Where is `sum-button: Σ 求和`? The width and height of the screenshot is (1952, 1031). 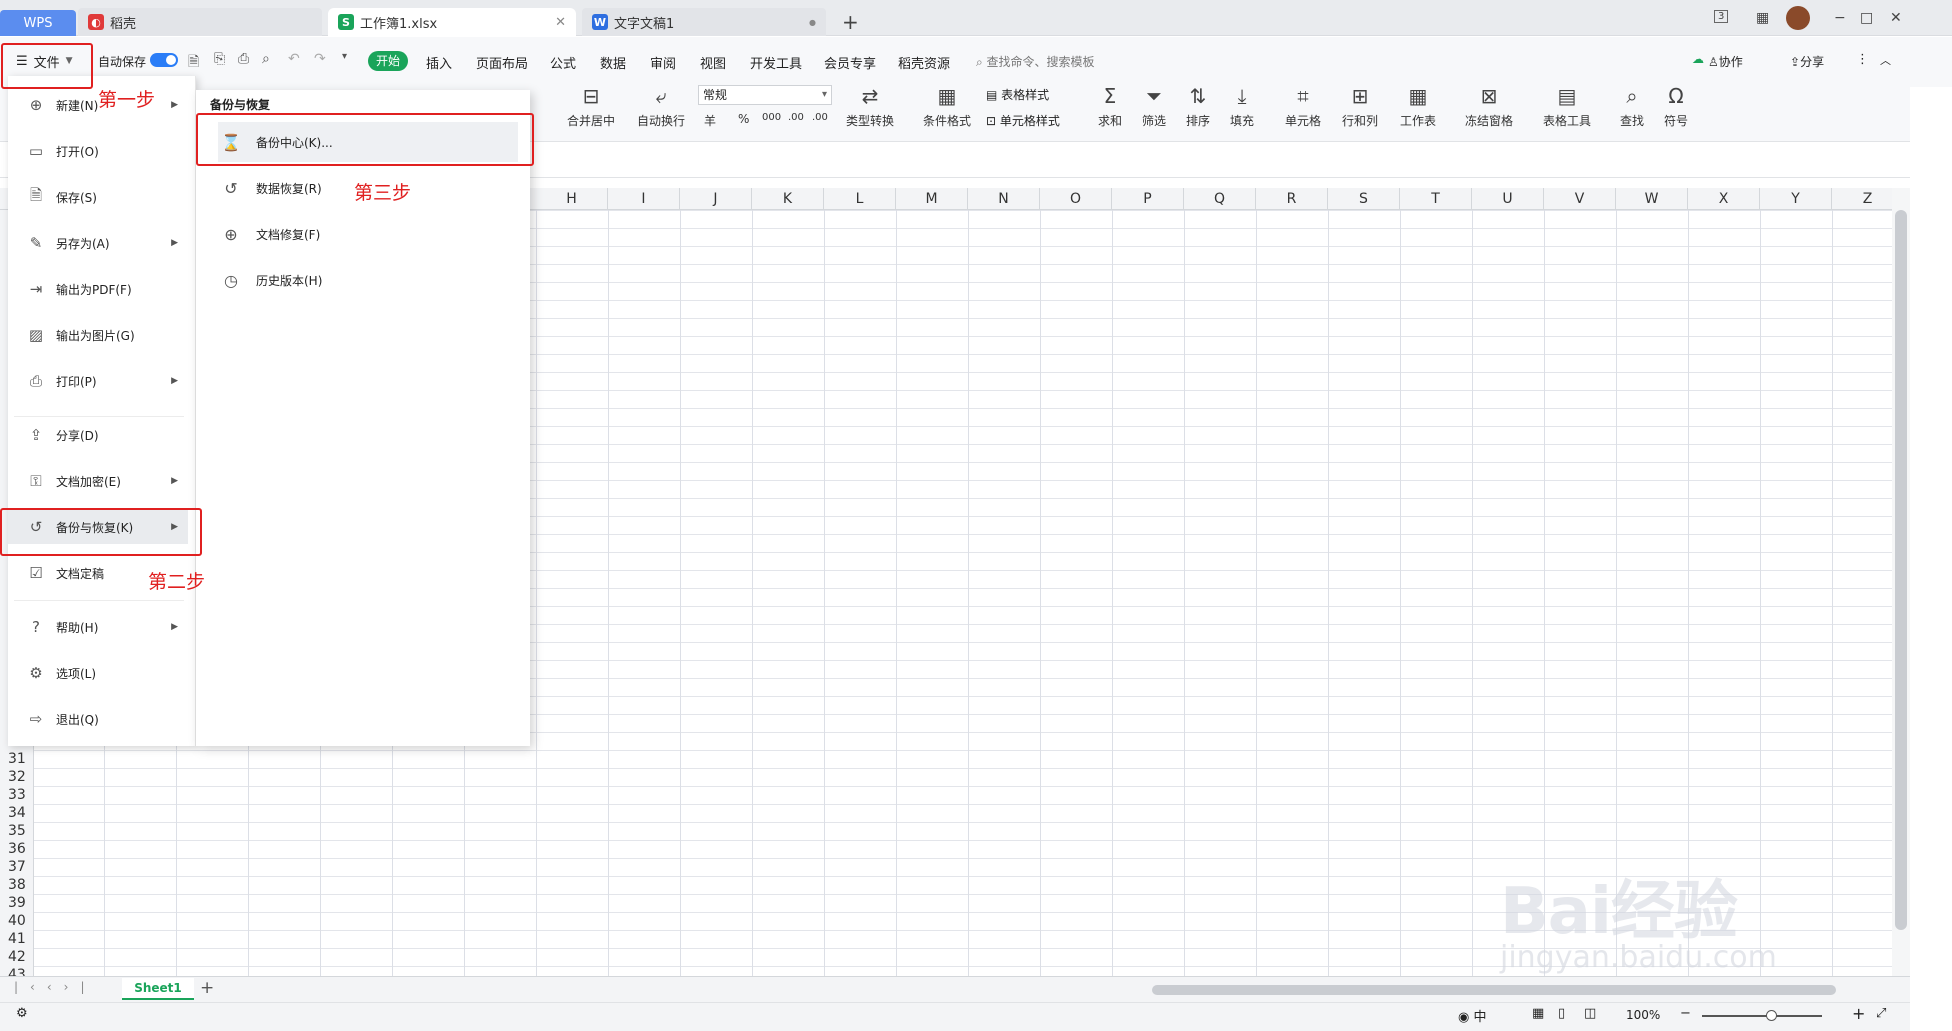 sum-button: Σ 求和 is located at coordinates (1110, 106).